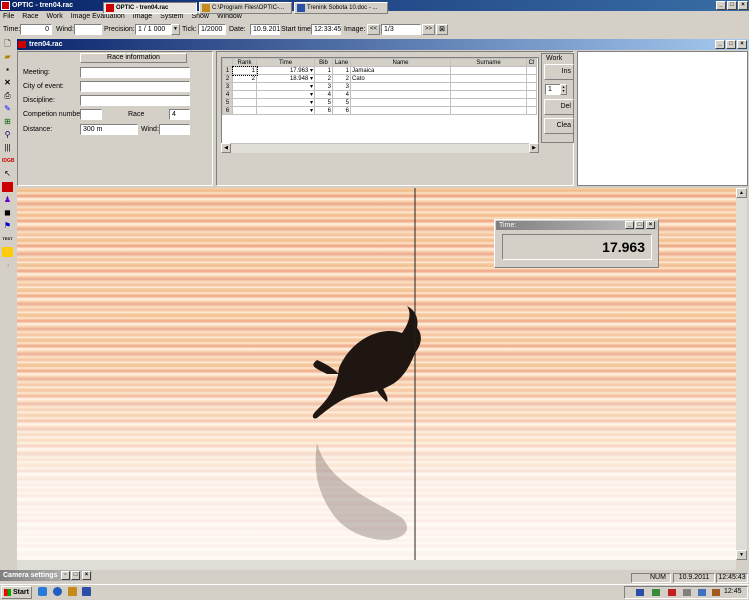 The image size is (749, 600). I want to click on menu-race: Race, so click(30, 17).